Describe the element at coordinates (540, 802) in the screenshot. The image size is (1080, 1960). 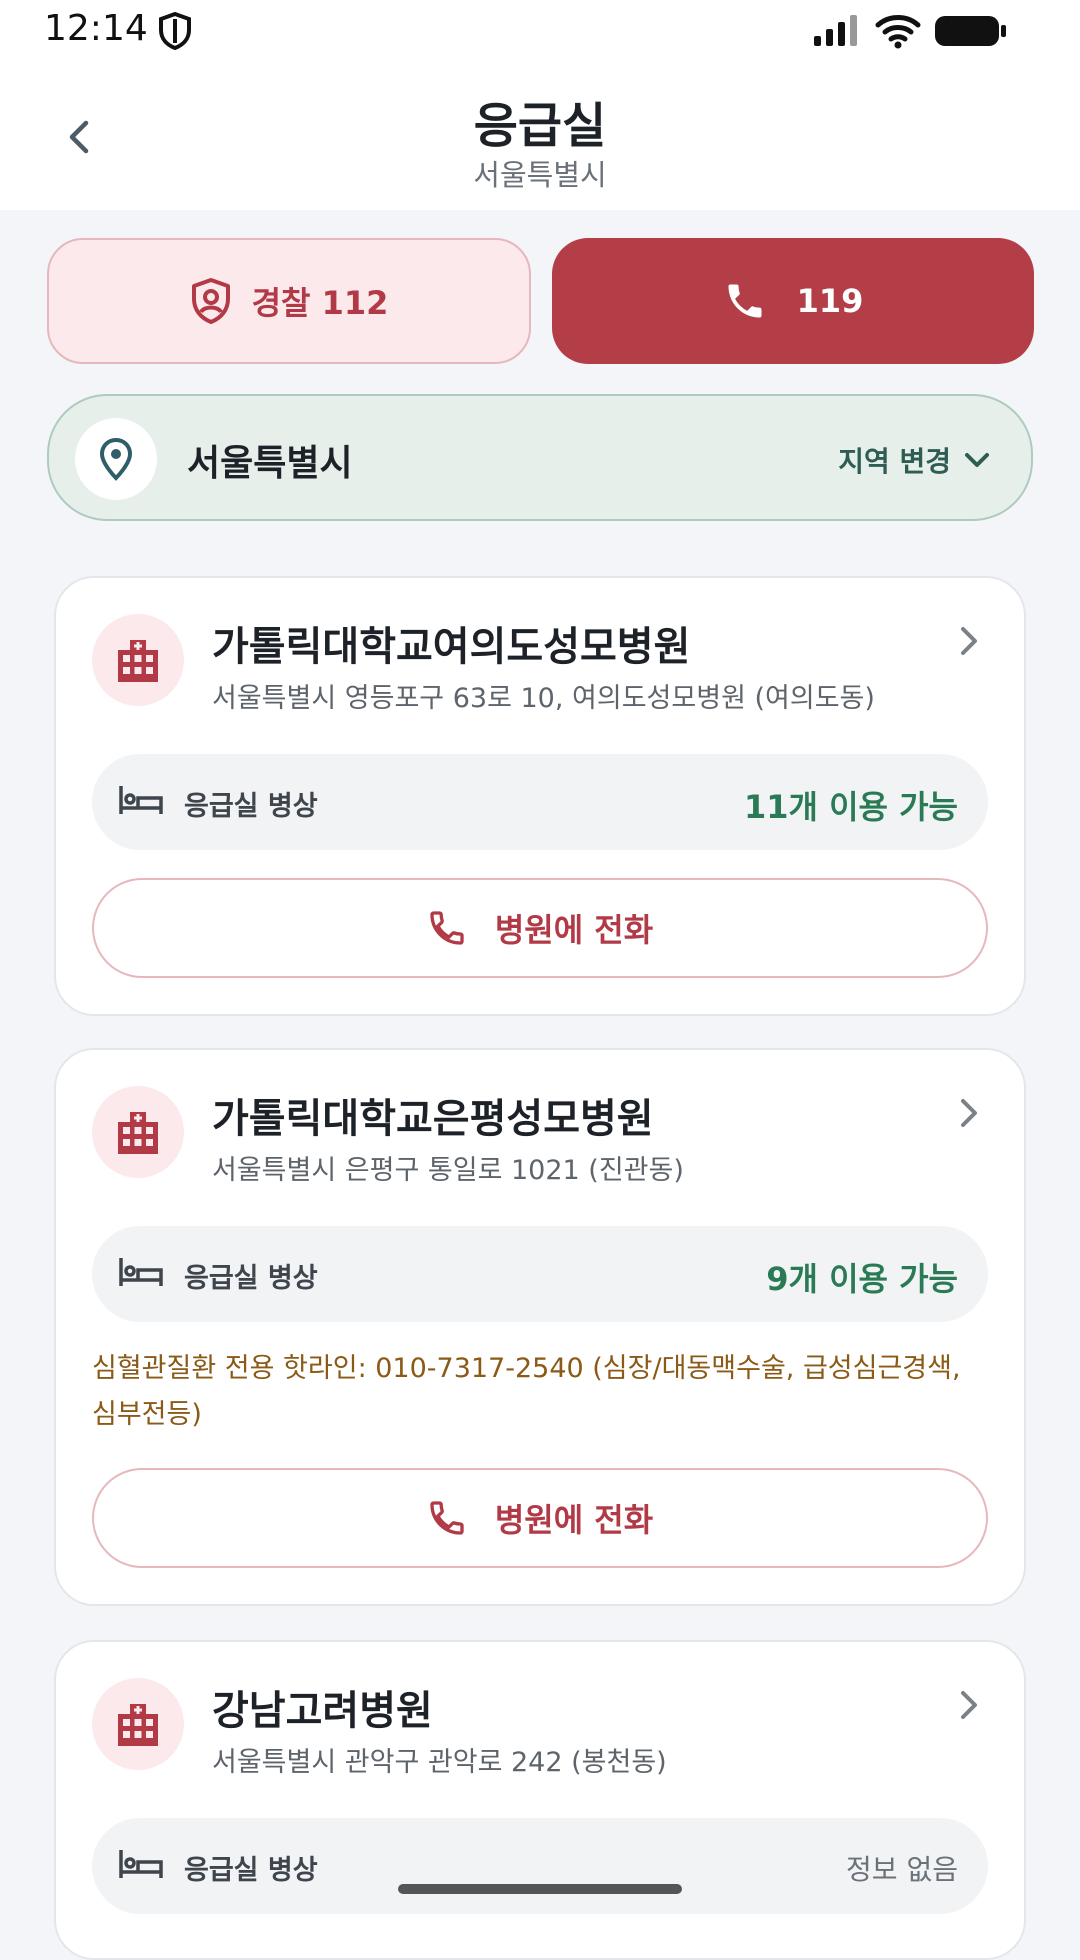
I see `er-bed-row: 응급실 병상 11개 이용 가능` at that location.